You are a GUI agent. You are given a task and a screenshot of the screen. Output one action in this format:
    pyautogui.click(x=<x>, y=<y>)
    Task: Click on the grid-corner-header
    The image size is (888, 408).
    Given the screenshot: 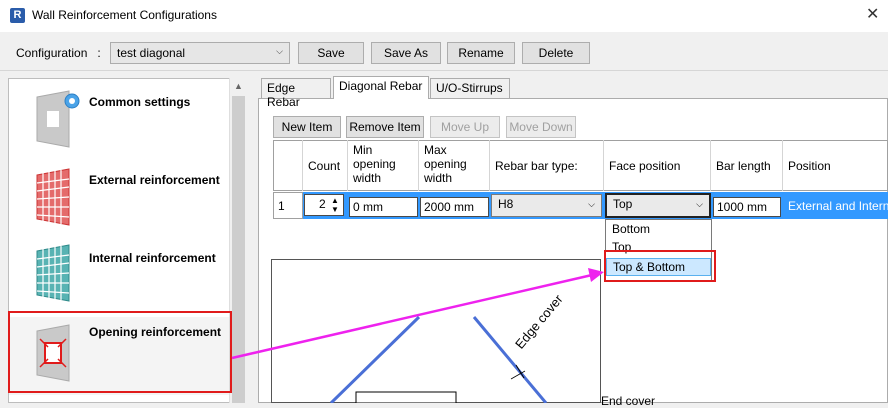 What is the action you would take?
    pyautogui.click(x=288, y=165)
    